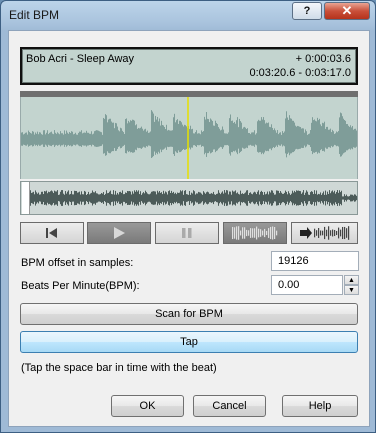  Describe the element at coordinates (347, 11) in the screenshot. I see `close-button: ✕` at that location.